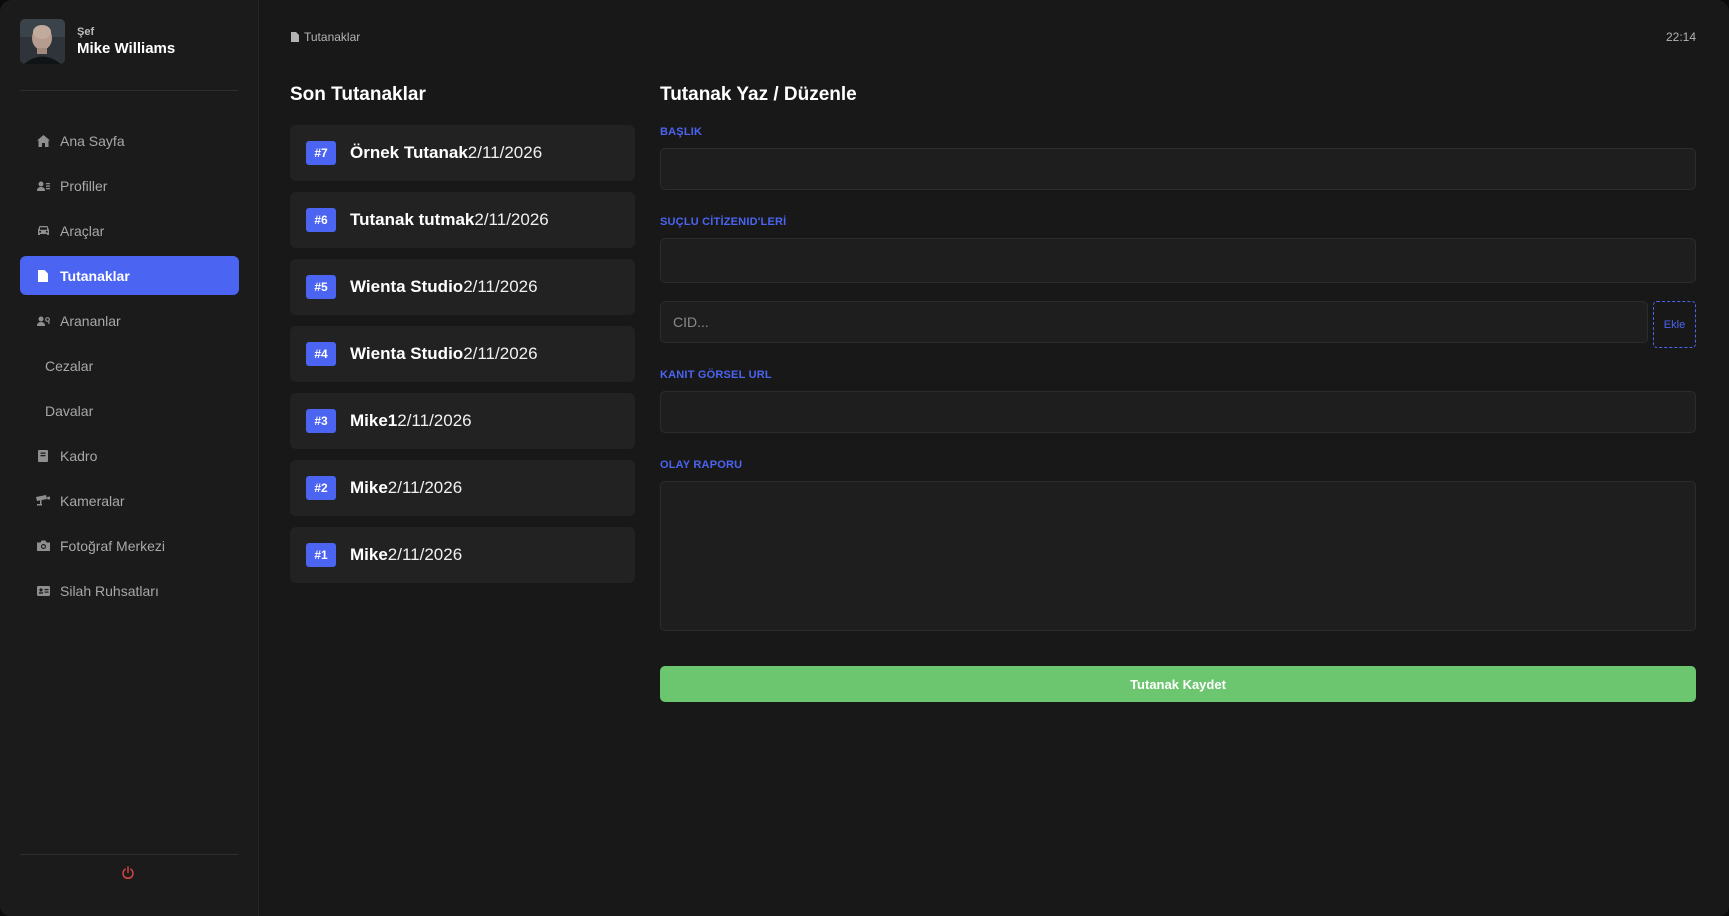  I want to click on sidebar-item-davalar: Davalar, so click(129, 410).